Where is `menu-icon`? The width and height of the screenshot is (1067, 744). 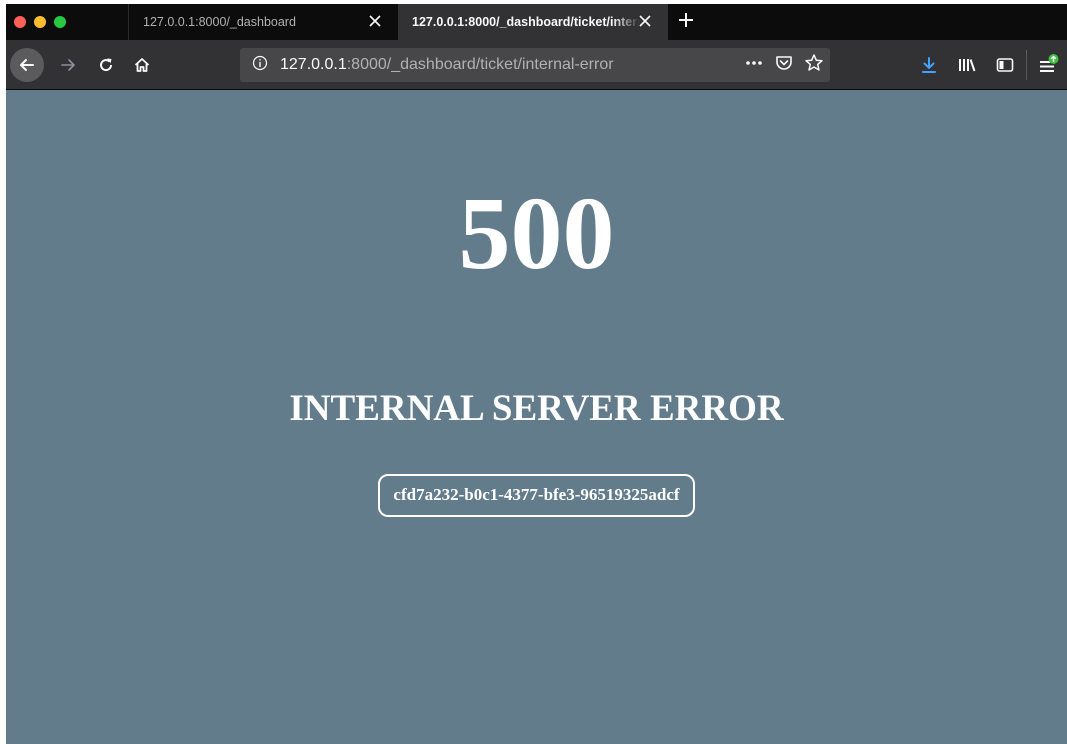
menu-icon is located at coordinates (1049, 63).